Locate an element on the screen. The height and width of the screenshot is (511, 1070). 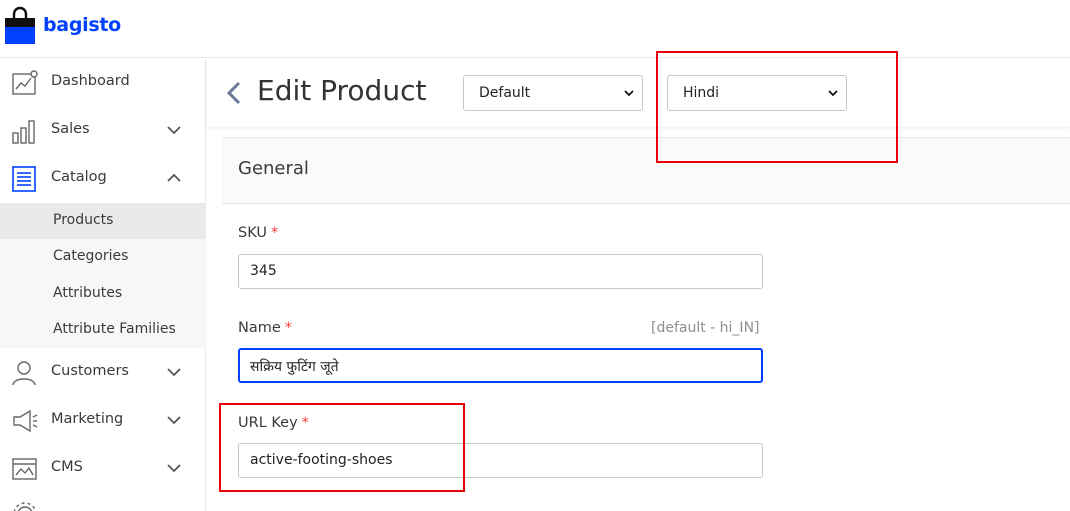
channel-select: Default is located at coordinates (553, 93).